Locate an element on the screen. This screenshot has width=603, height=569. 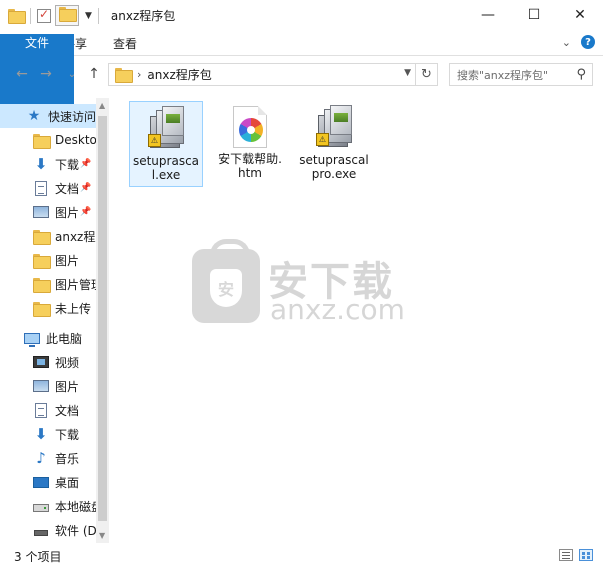
video-icon is located at coordinates (41, 362).